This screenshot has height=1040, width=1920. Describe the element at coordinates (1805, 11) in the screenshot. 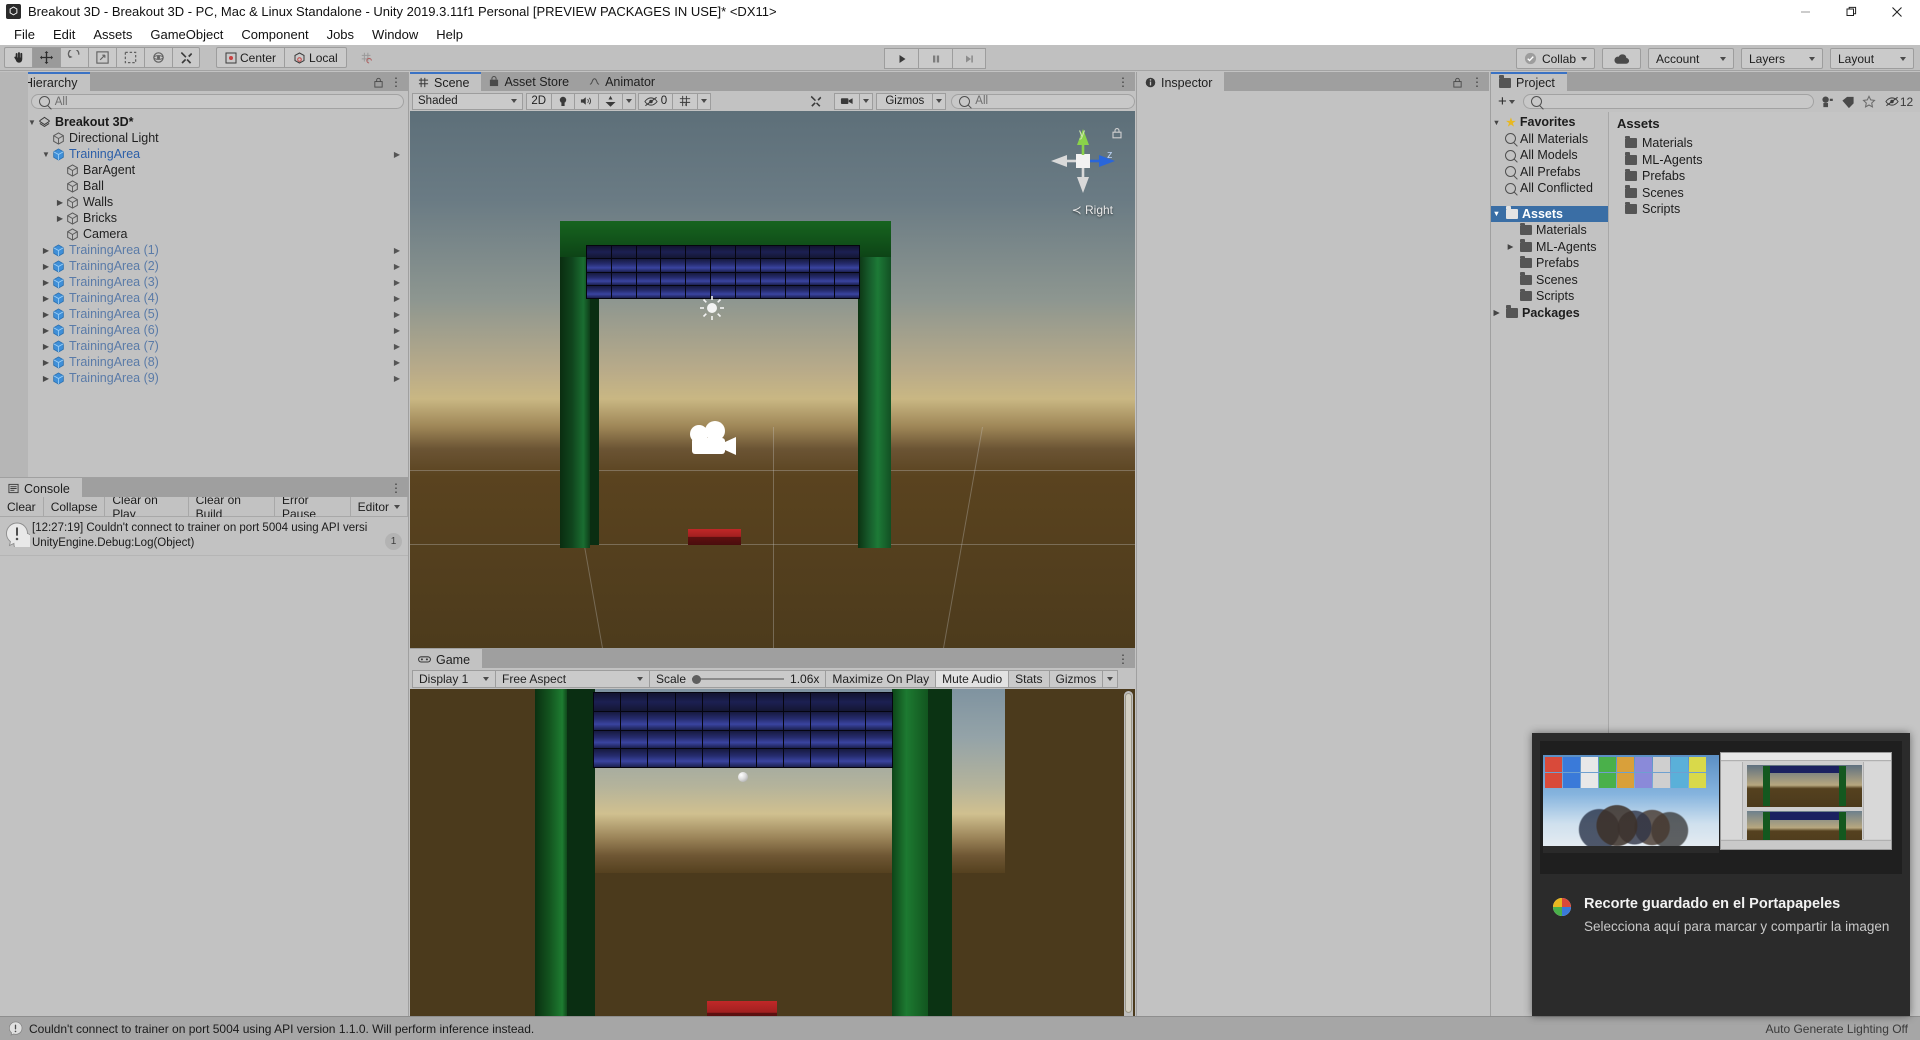

I see `minimize-button` at that location.